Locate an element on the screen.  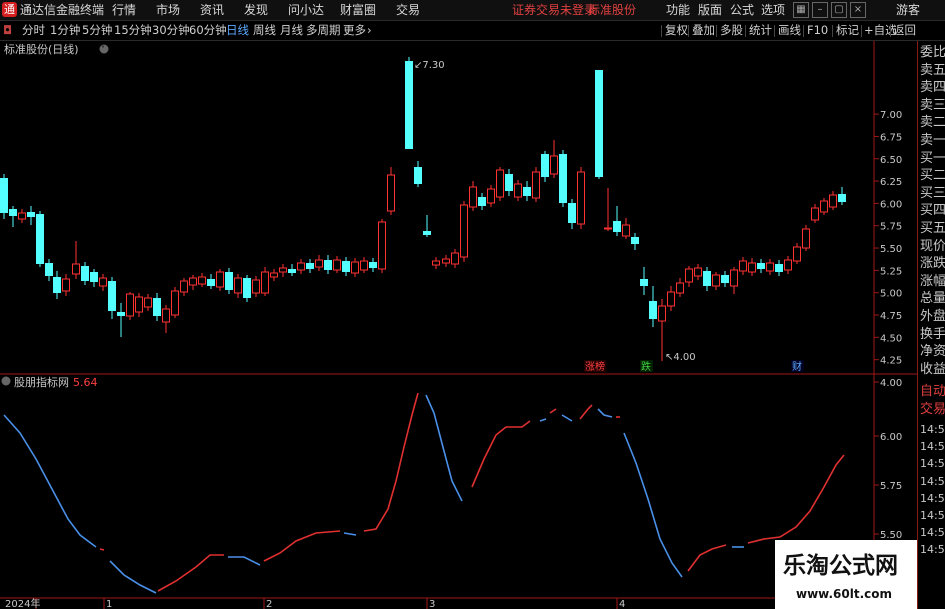
menu-news: 资讯 is located at coordinates (212, 10).